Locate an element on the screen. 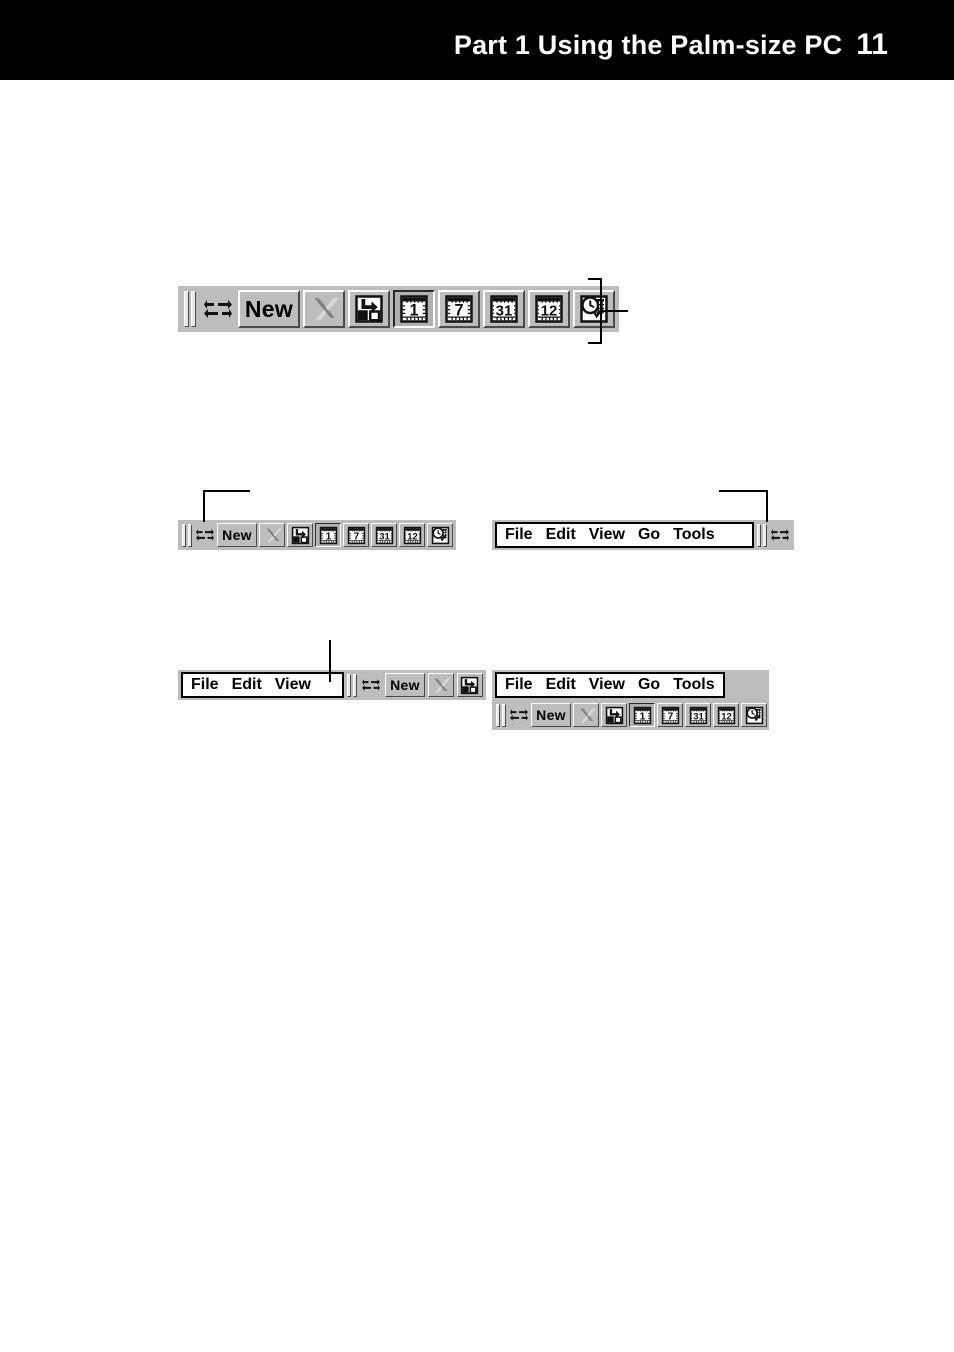 The height and width of the screenshot is (1352, 954). figure-2-left-callout-arm is located at coordinates (226, 491).